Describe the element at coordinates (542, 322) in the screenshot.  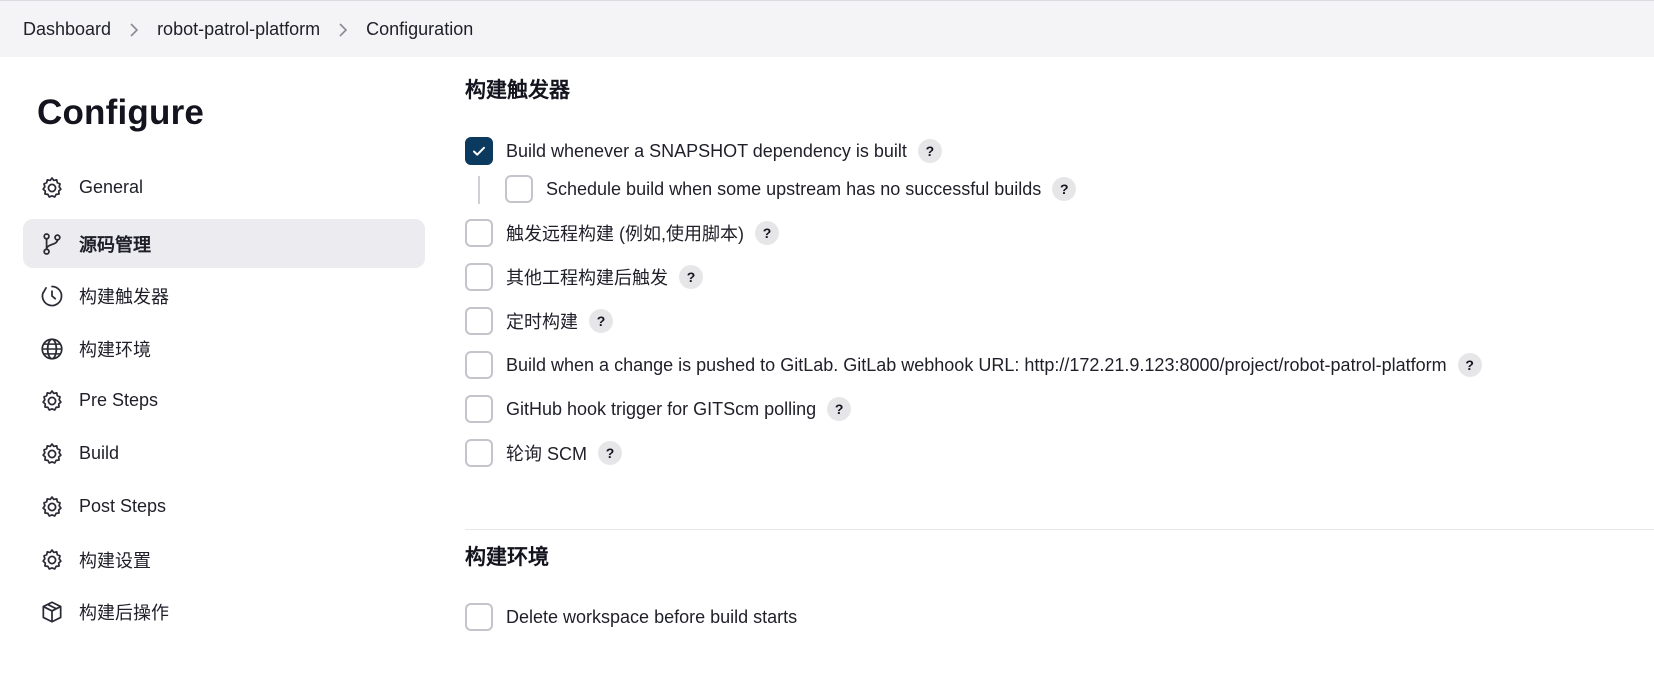
I see `option-label: 定时构建` at that location.